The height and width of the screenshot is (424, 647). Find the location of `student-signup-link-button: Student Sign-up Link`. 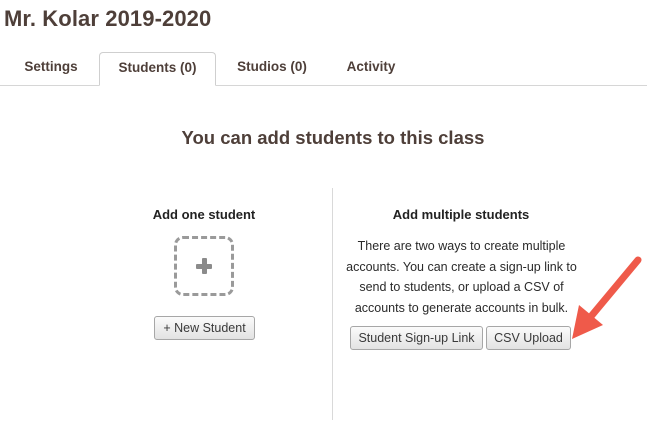

student-signup-link-button: Student Sign-up Link is located at coordinates (416, 338).